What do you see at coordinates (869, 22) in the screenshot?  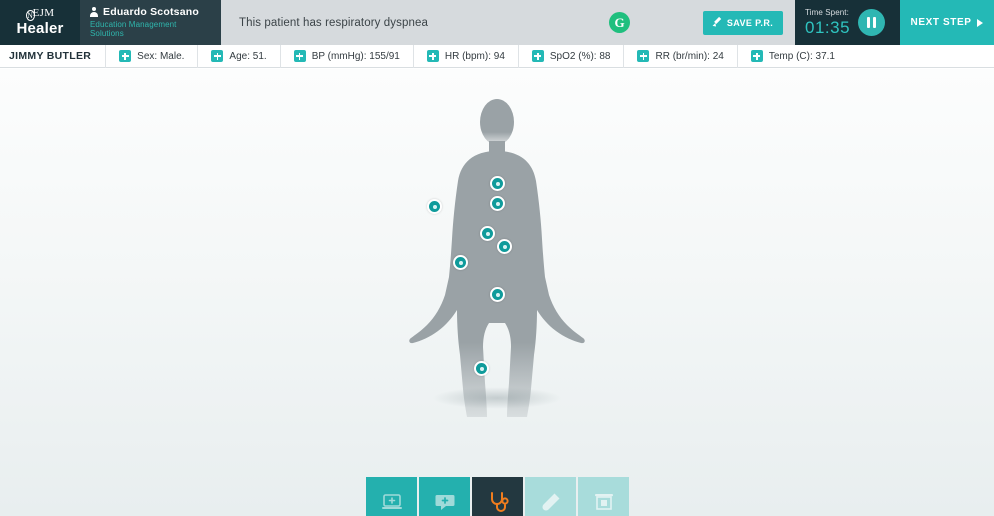 I see `pause-bar-left` at bounding box center [869, 22].